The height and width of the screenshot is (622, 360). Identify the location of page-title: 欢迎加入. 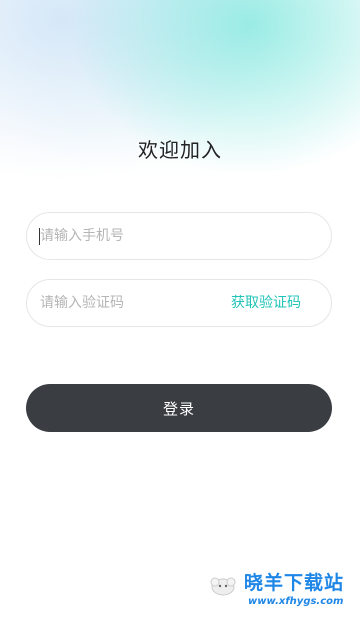
(180, 150).